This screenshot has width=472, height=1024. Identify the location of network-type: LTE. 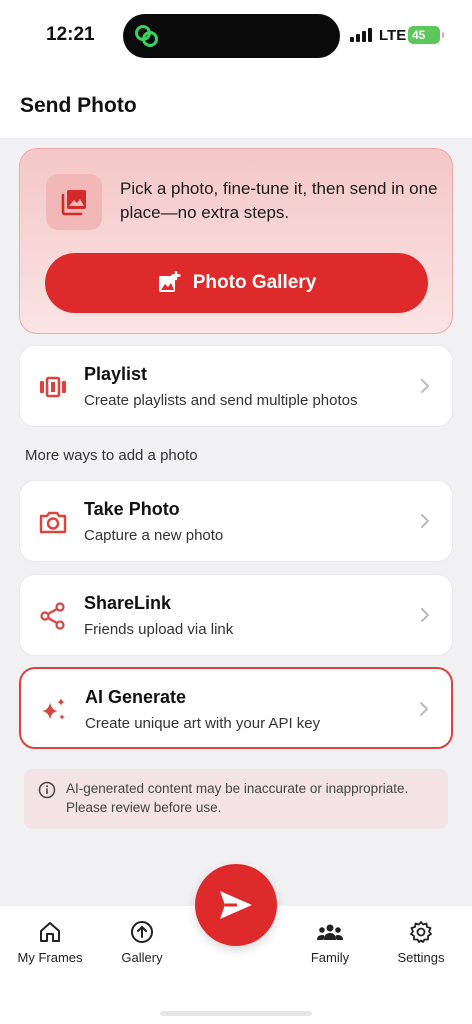
(393, 35).